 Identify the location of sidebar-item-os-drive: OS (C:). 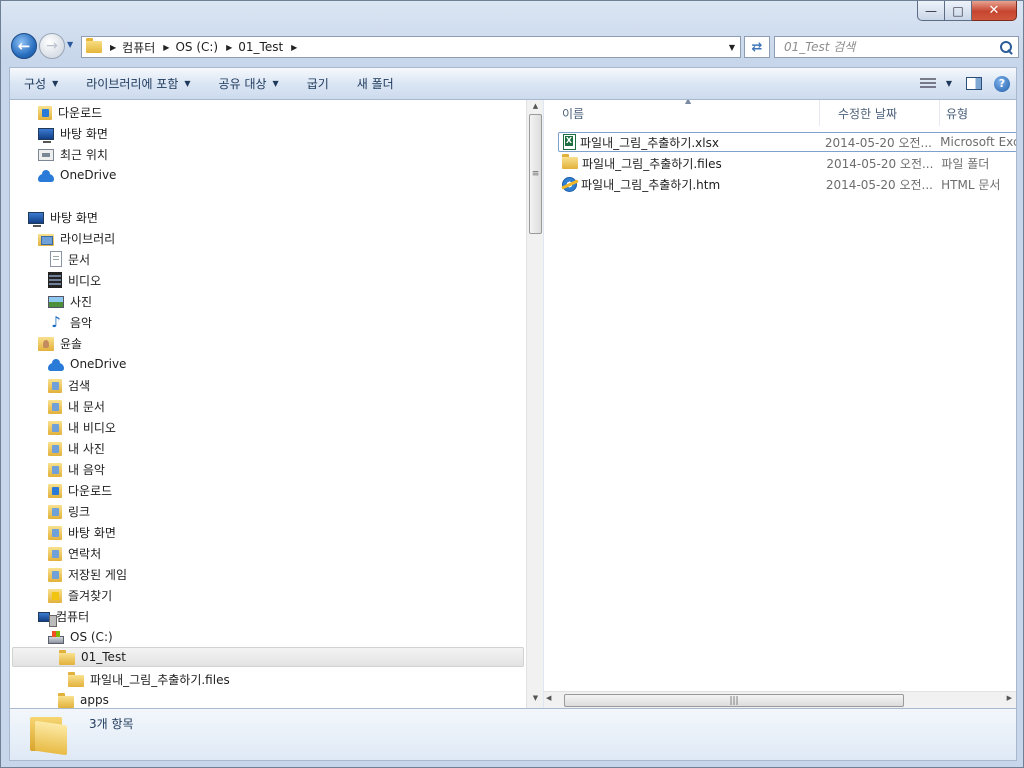
(80, 637).